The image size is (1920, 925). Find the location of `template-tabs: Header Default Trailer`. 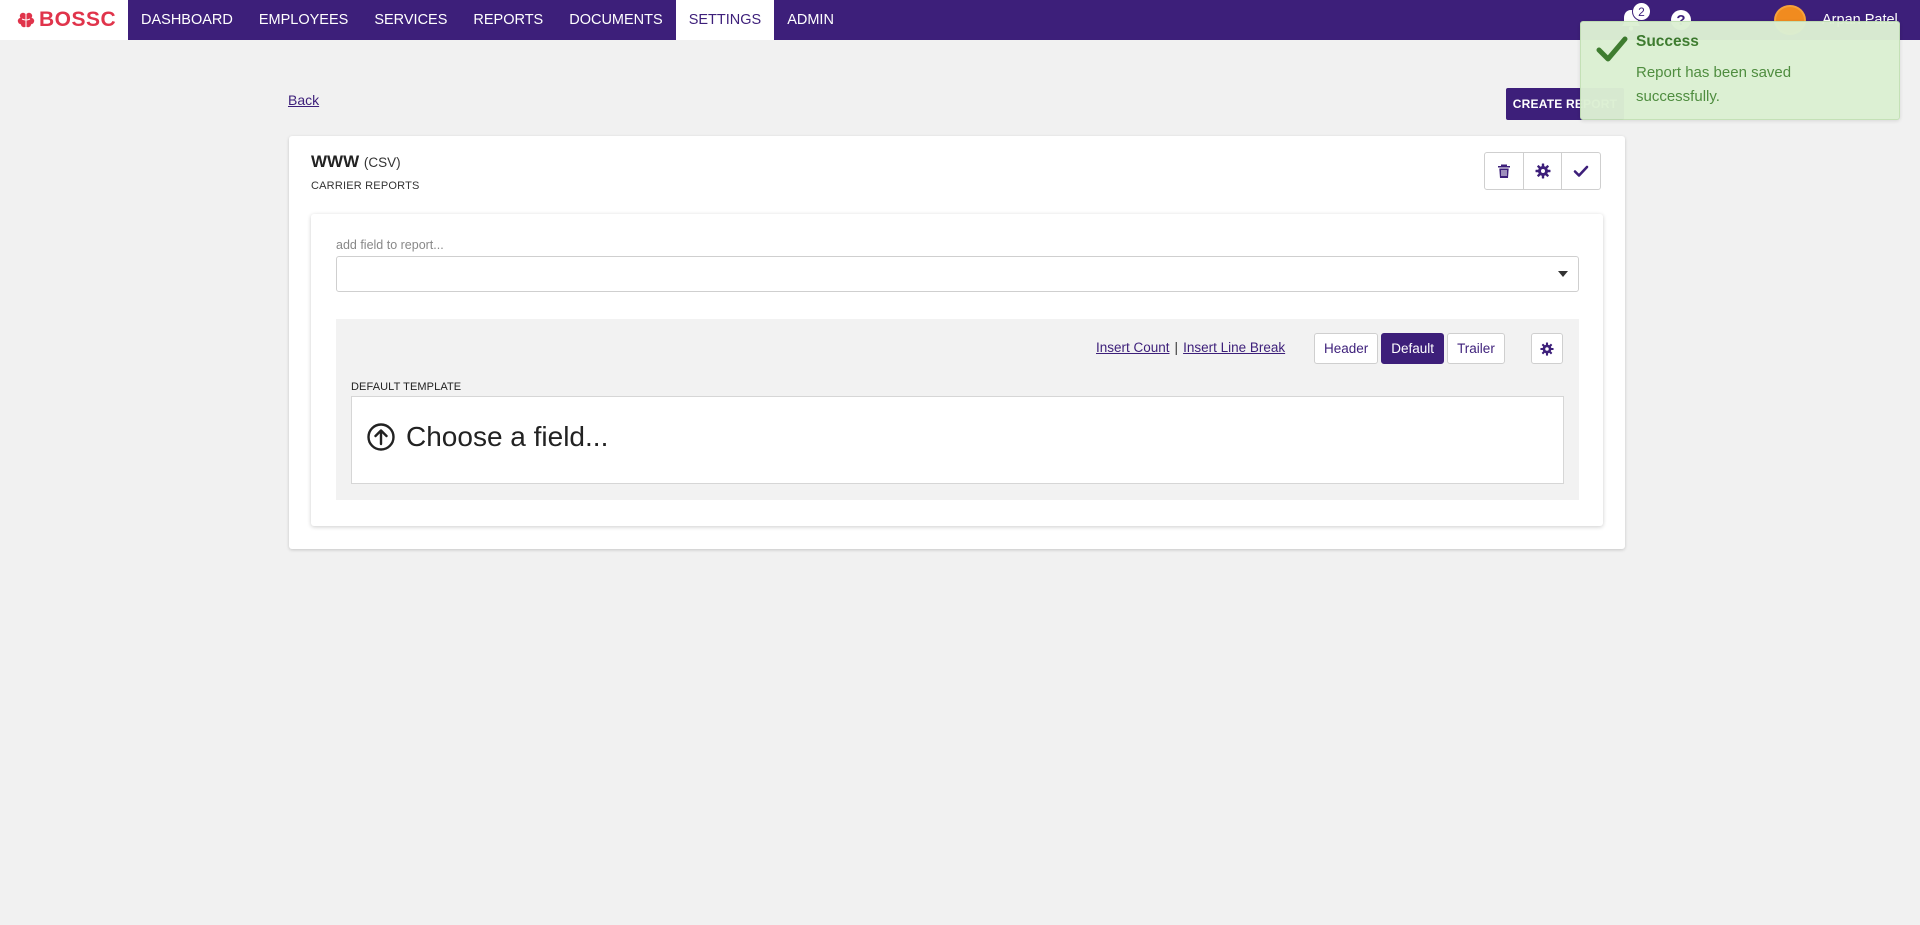

template-tabs: Header Default Trailer is located at coordinates (1409, 348).